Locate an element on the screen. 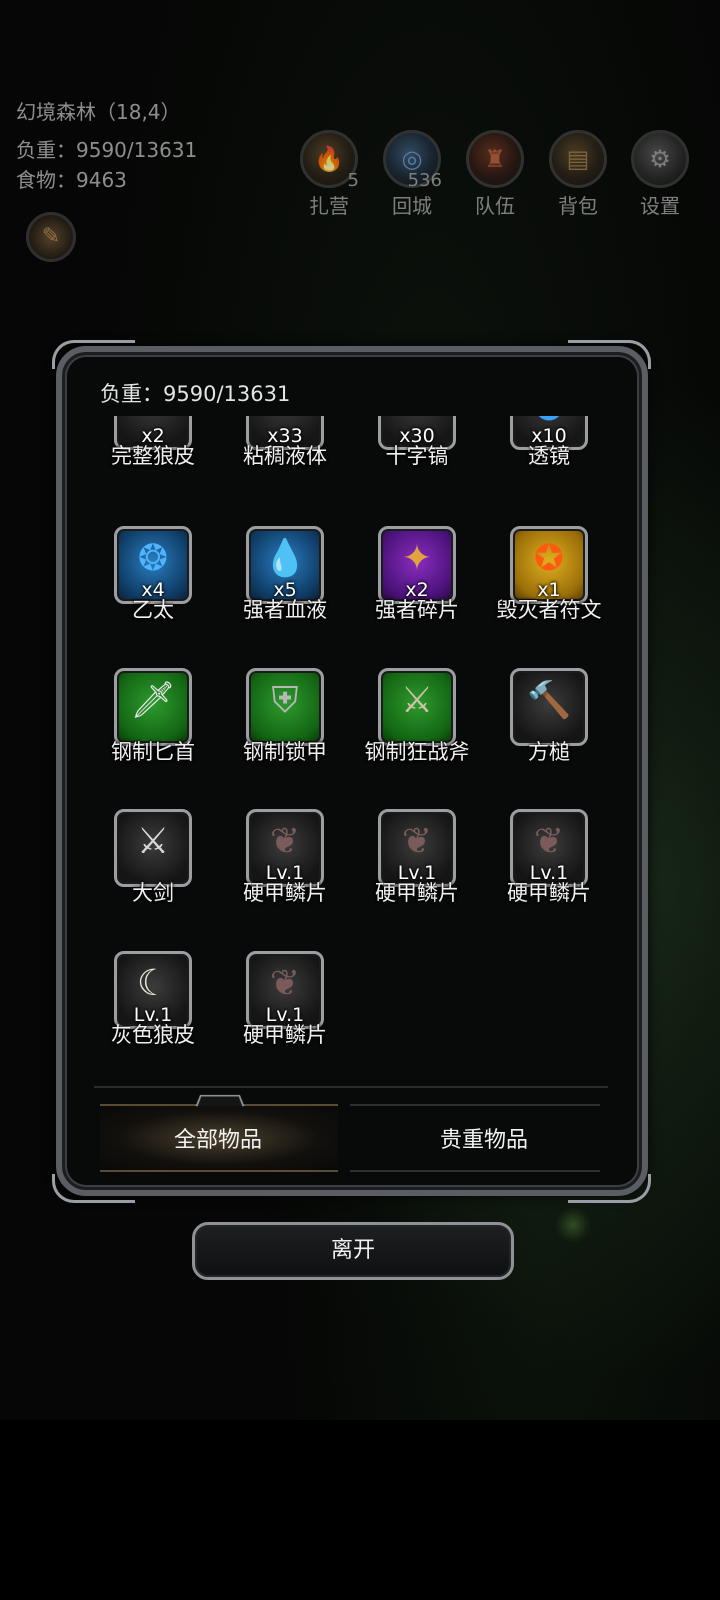 The image size is (720, 1600). inventory-item: ❂ x4 乙太 is located at coordinates (153, 575).